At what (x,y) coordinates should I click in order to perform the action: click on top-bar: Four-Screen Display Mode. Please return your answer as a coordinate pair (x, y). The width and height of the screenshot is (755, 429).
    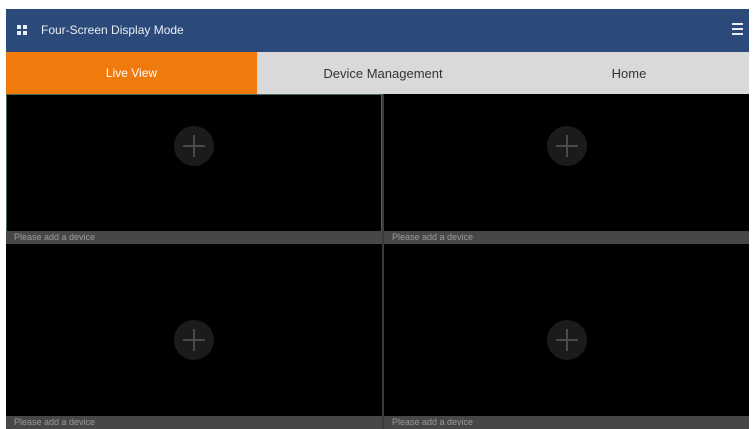
    Looking at the image, I should click on (377, 30).